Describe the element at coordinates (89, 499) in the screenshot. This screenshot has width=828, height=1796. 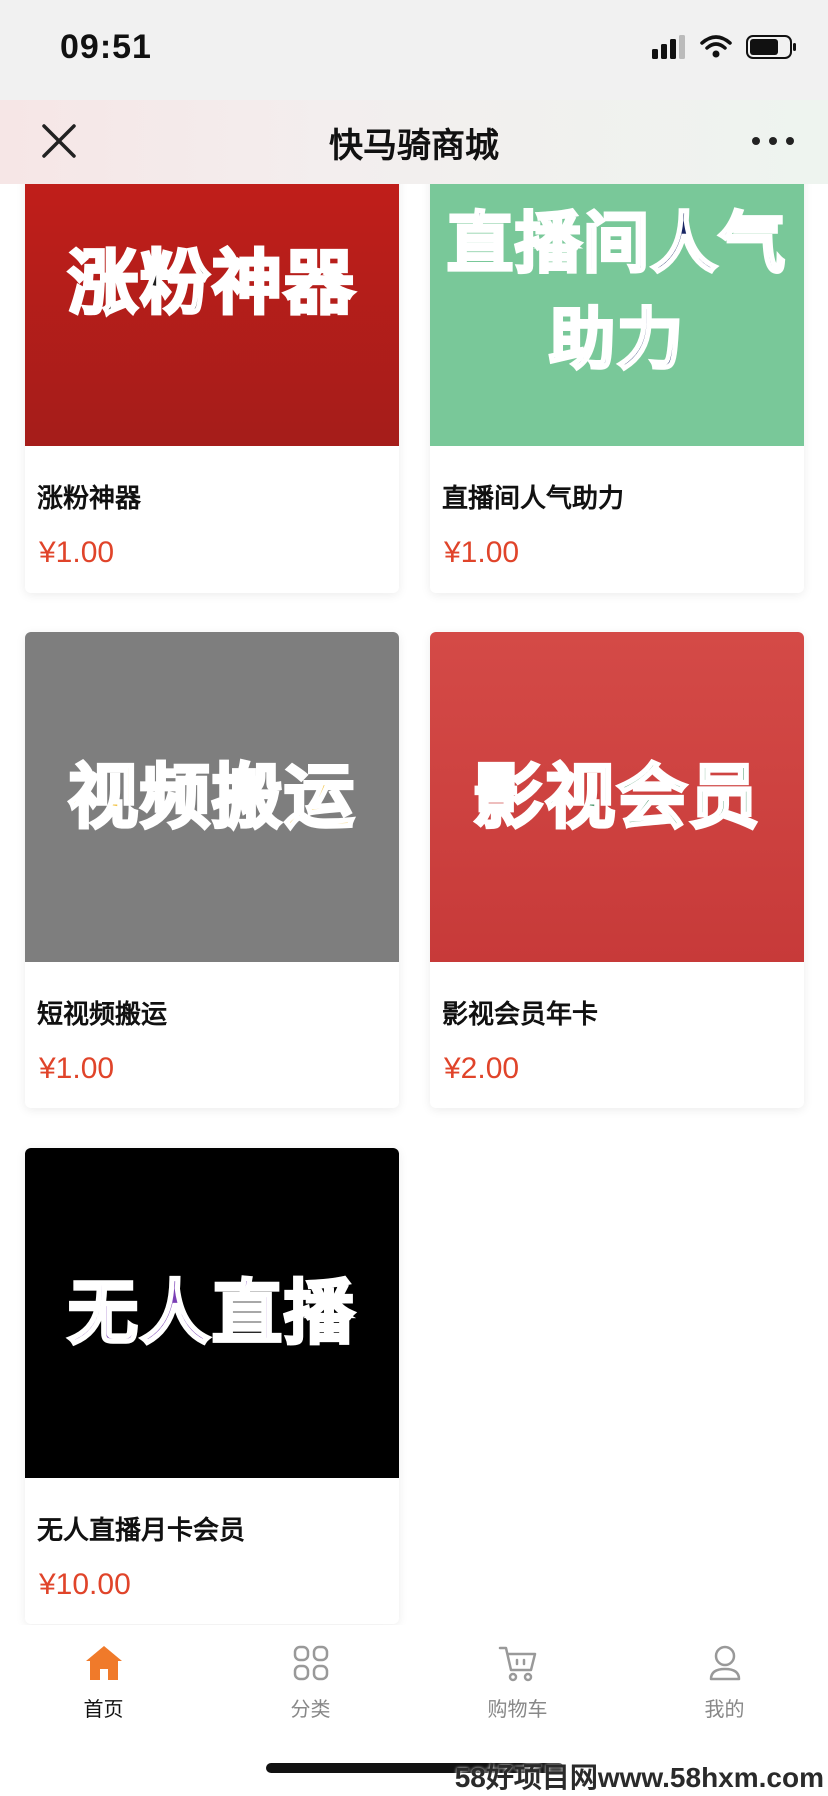
I see `product-name: 涨粉神器` at that location.